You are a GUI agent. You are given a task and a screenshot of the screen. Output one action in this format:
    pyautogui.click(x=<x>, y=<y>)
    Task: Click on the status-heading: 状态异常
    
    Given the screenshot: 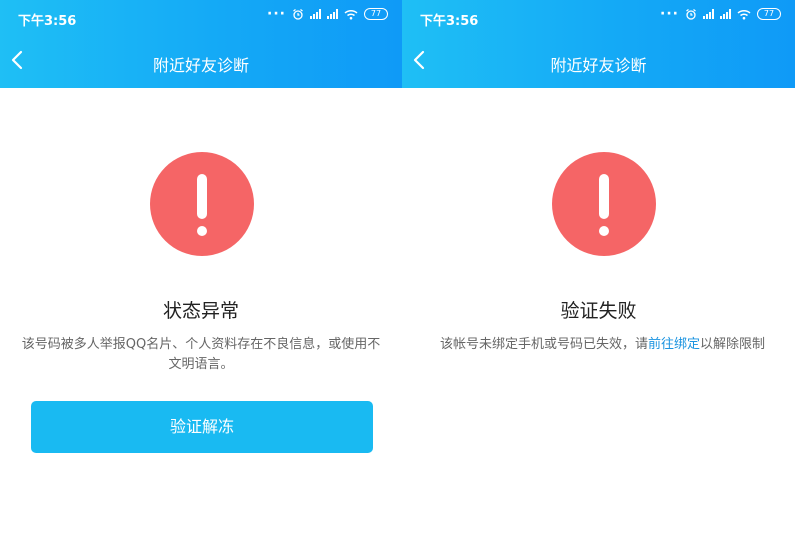 What is the action you would take?
    pyautogui.click(x=200, y=311)
    